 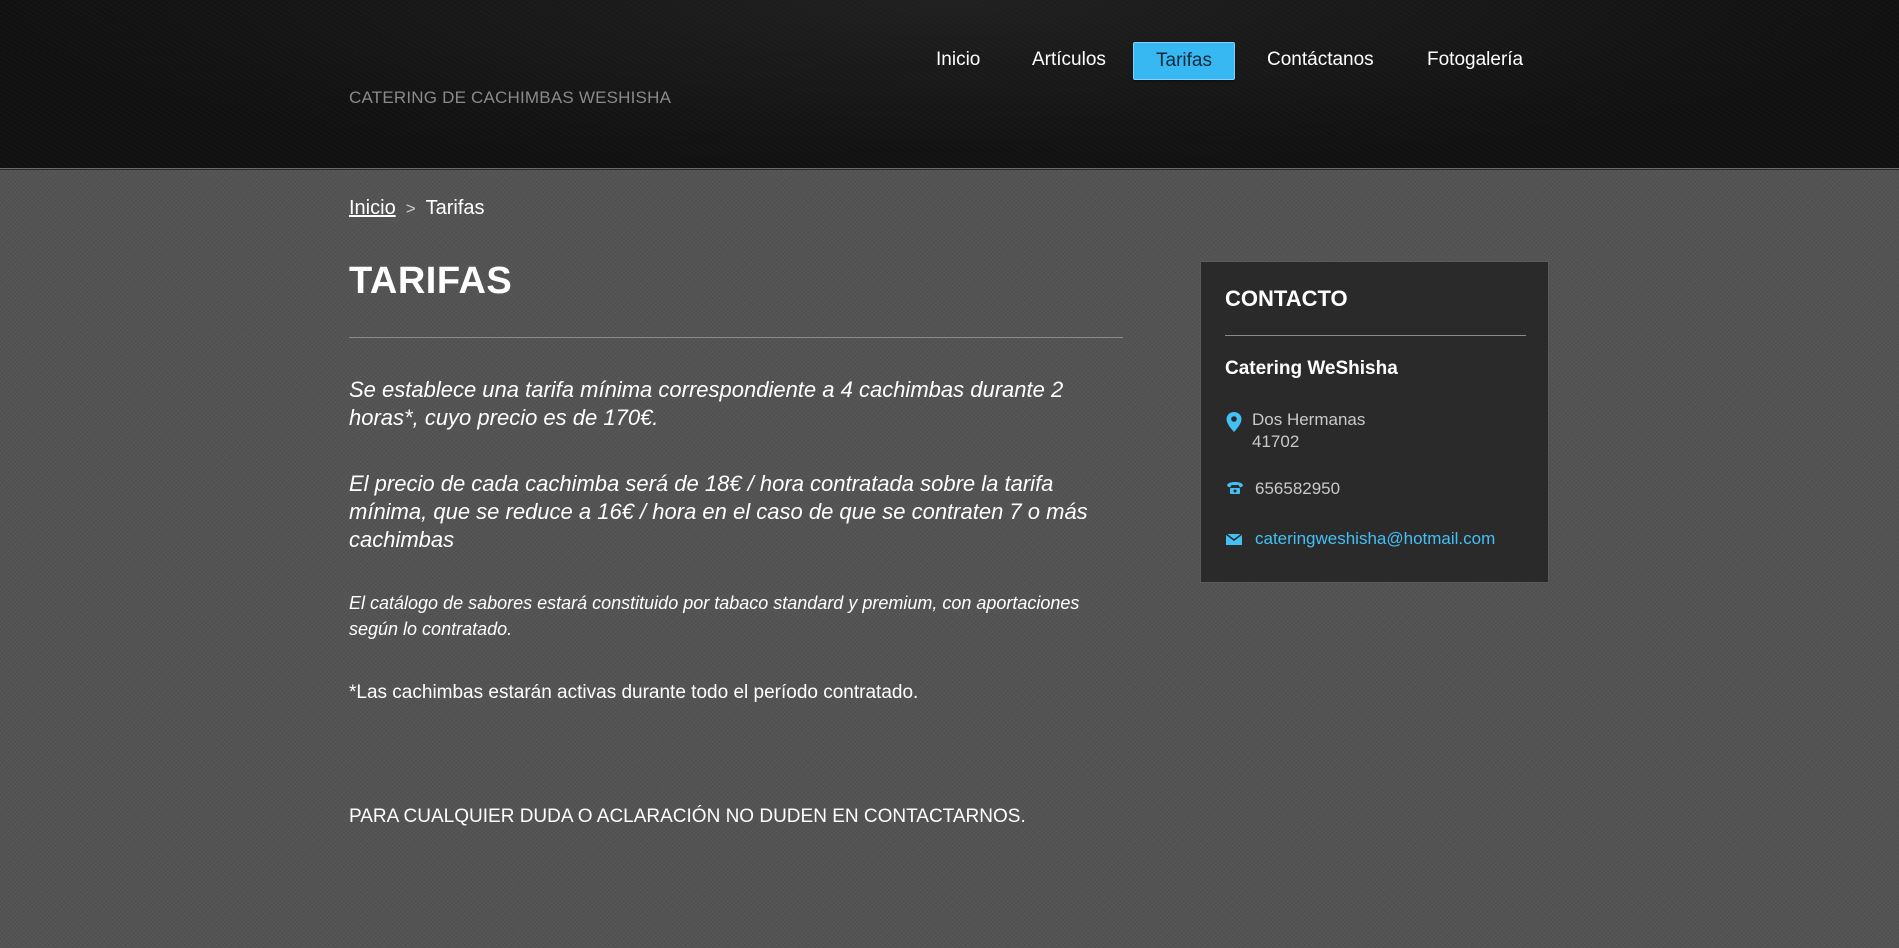 I want to click on company-name: Catering WeShisha, so click(x=1311, y=368).